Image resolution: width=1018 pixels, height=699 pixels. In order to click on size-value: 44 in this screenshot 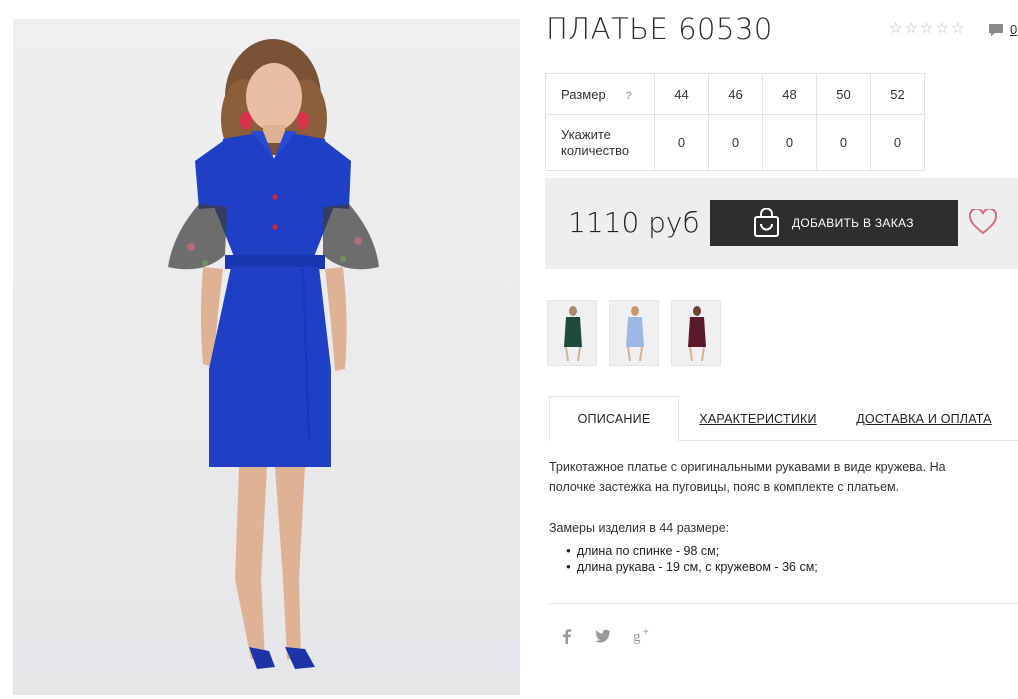, I will do `click(681, 94)`.